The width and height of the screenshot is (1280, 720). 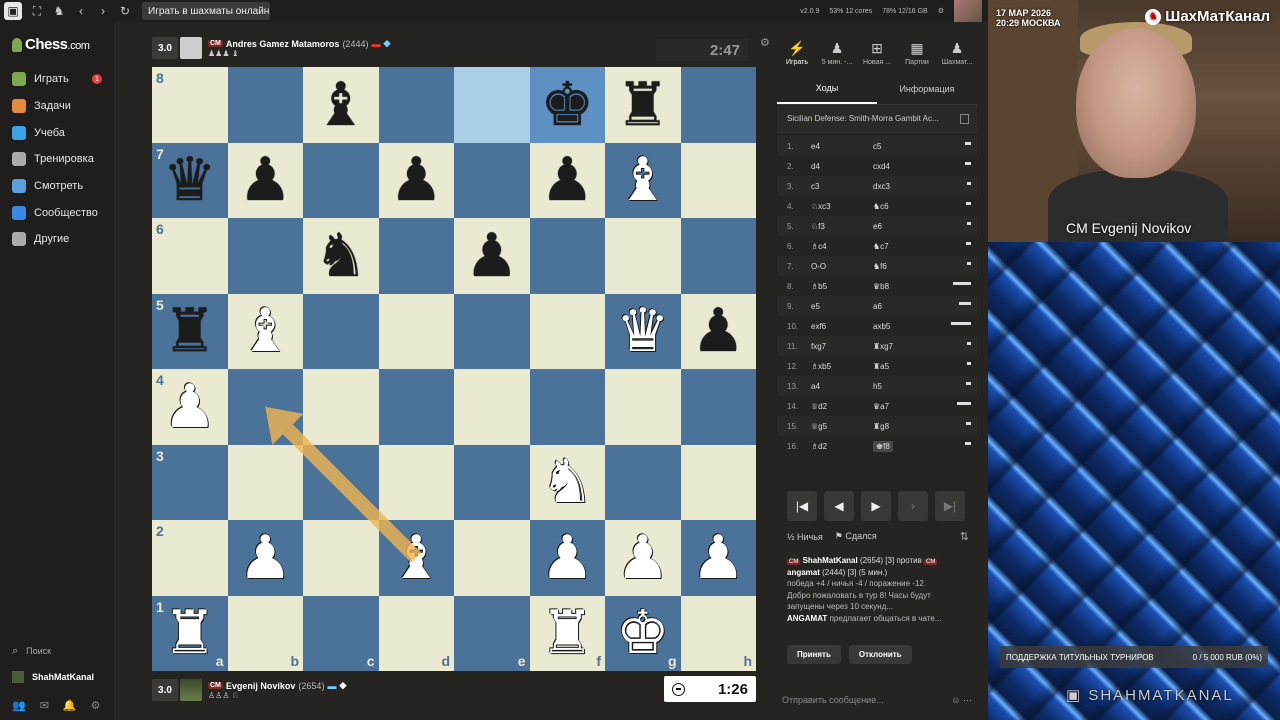 I want to click on white-queen-icon: ♛, so click(x=643, y=331).